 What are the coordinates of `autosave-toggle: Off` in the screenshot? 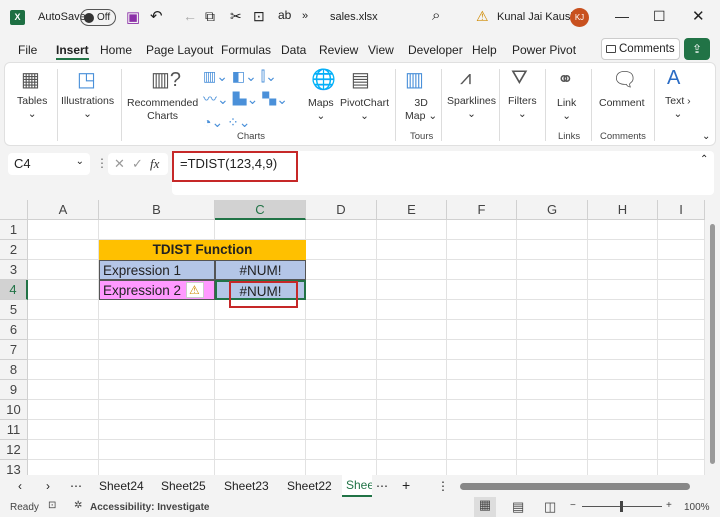 It's located at (98, 17).